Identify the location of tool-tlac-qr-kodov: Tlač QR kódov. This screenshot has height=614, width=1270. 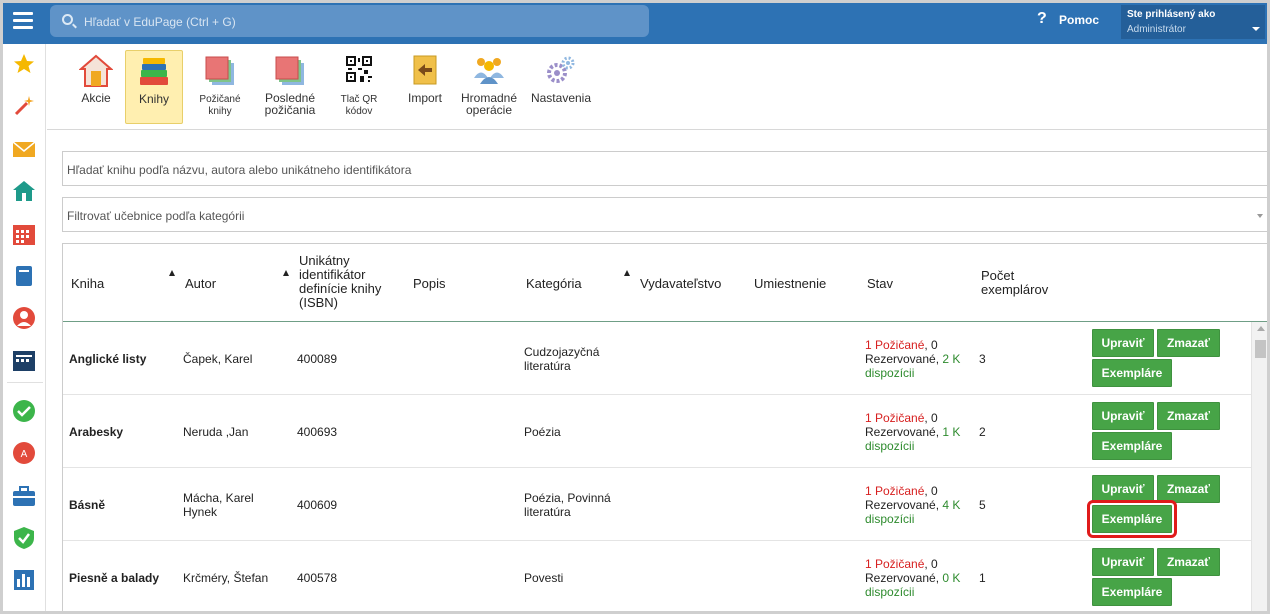
(359, 87).